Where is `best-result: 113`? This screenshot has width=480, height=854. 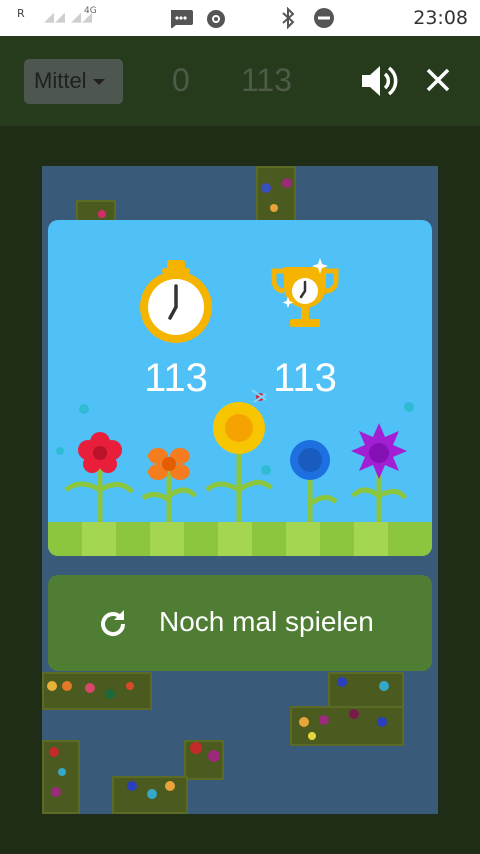
best-result: 113 is located at coordinates (305, 378).